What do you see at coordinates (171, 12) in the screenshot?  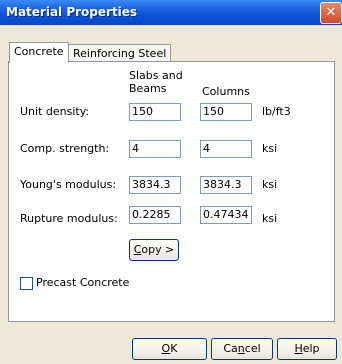 I see `title-bar: Material Properties ✕` at bounding box center [171, 12].